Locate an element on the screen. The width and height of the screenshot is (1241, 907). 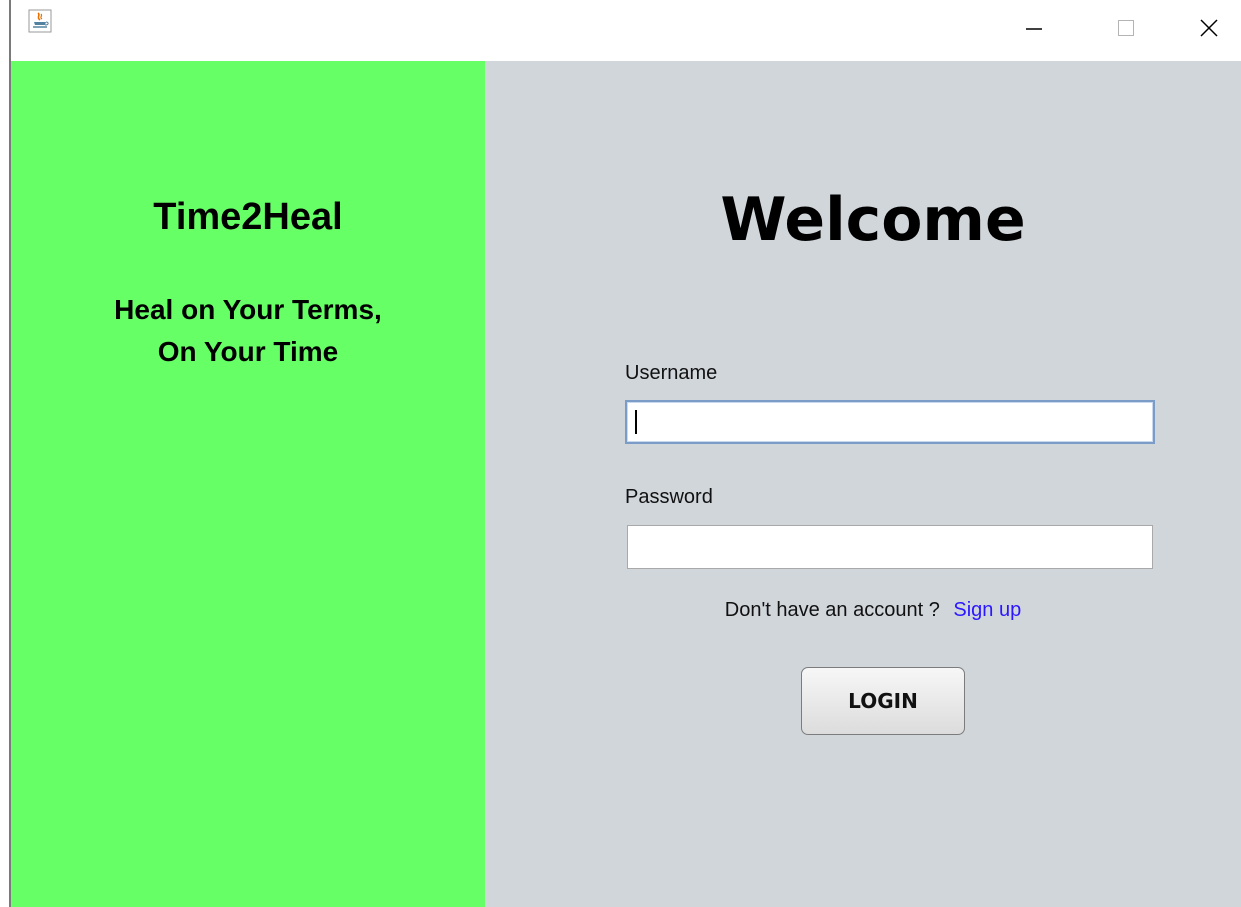
signup-link: Sign up is located at coordinates (987, 610).